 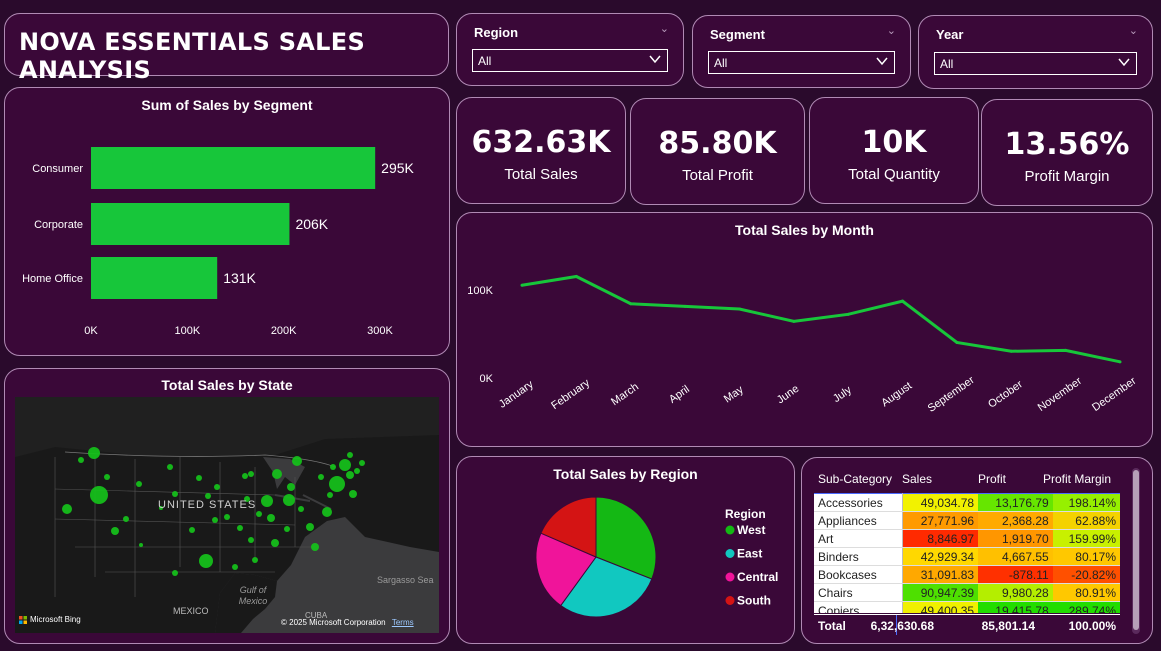 What do you see at coordinates (859, 538) in the screenshot?
I see `subcategory-cell: Art` at bounding box center [859, 538].